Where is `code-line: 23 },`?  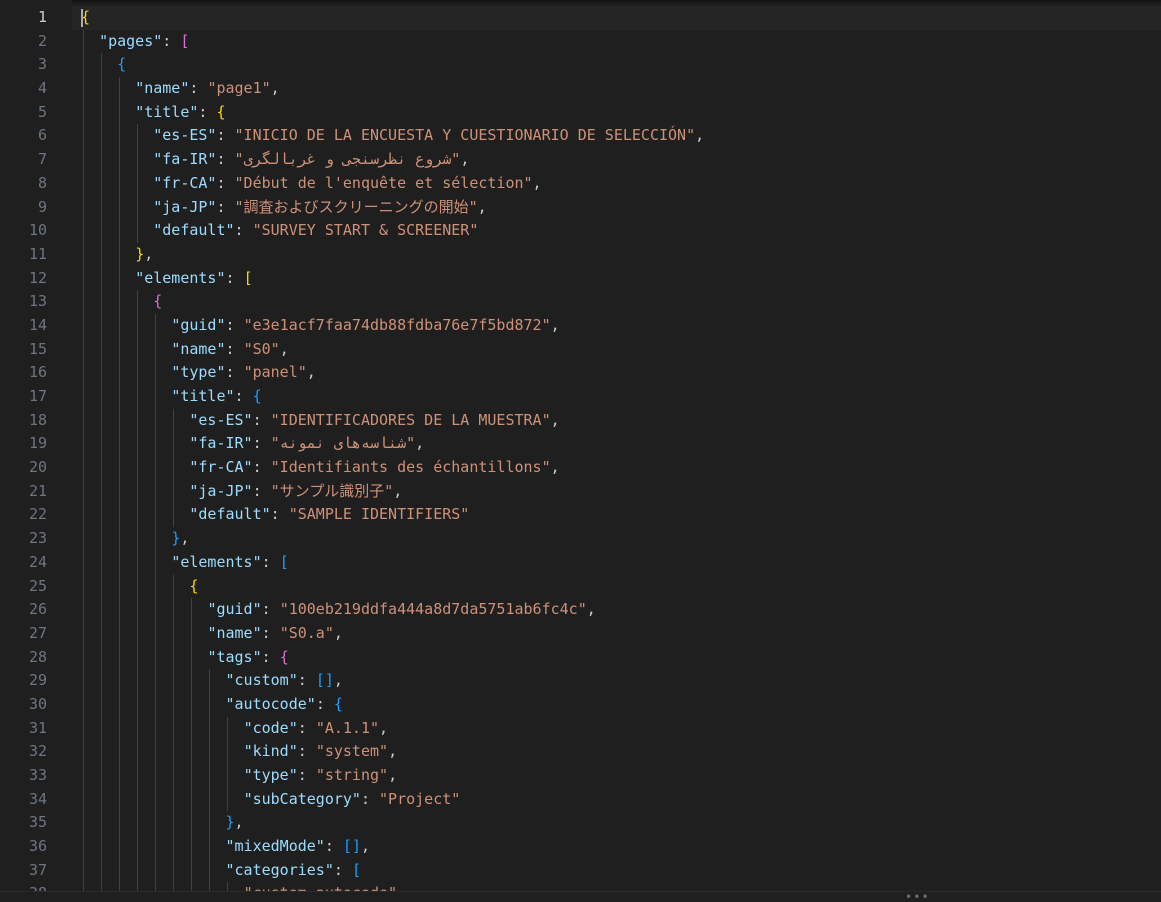 code-line: 23 }, is located at coordinates (580, 539).